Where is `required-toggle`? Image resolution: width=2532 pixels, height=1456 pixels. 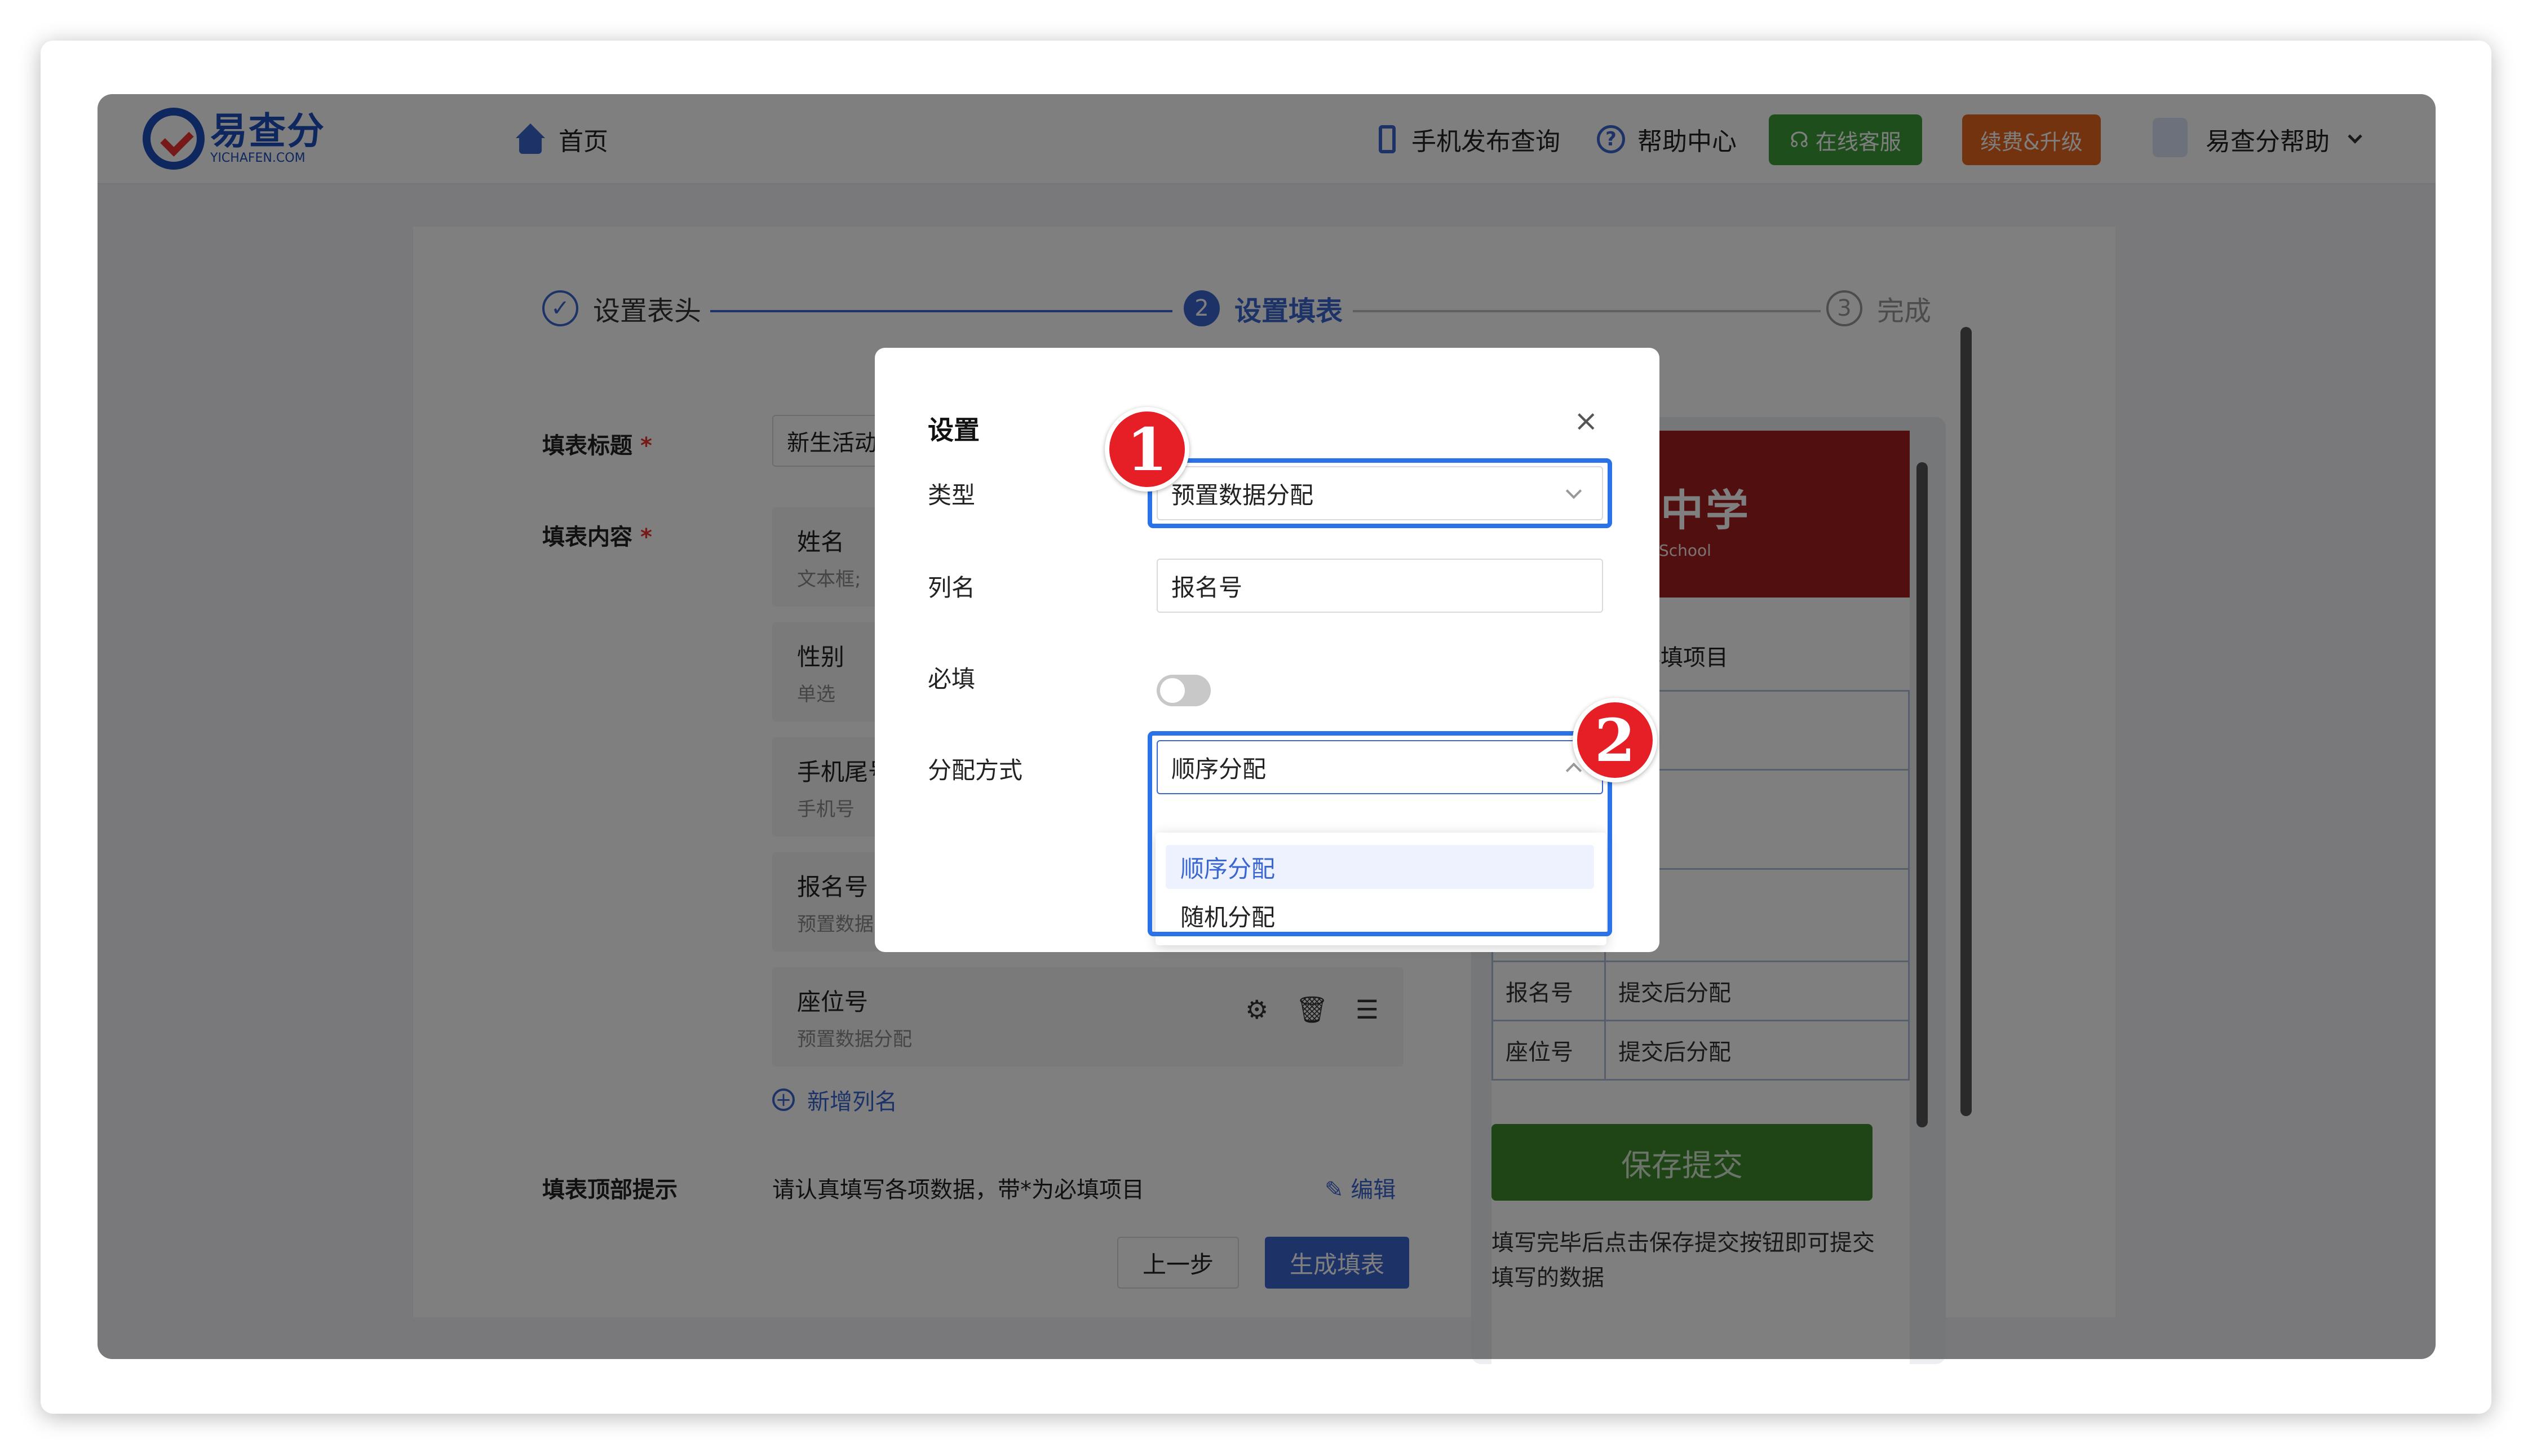
required-toggle is located at coordinates (1184, 690).